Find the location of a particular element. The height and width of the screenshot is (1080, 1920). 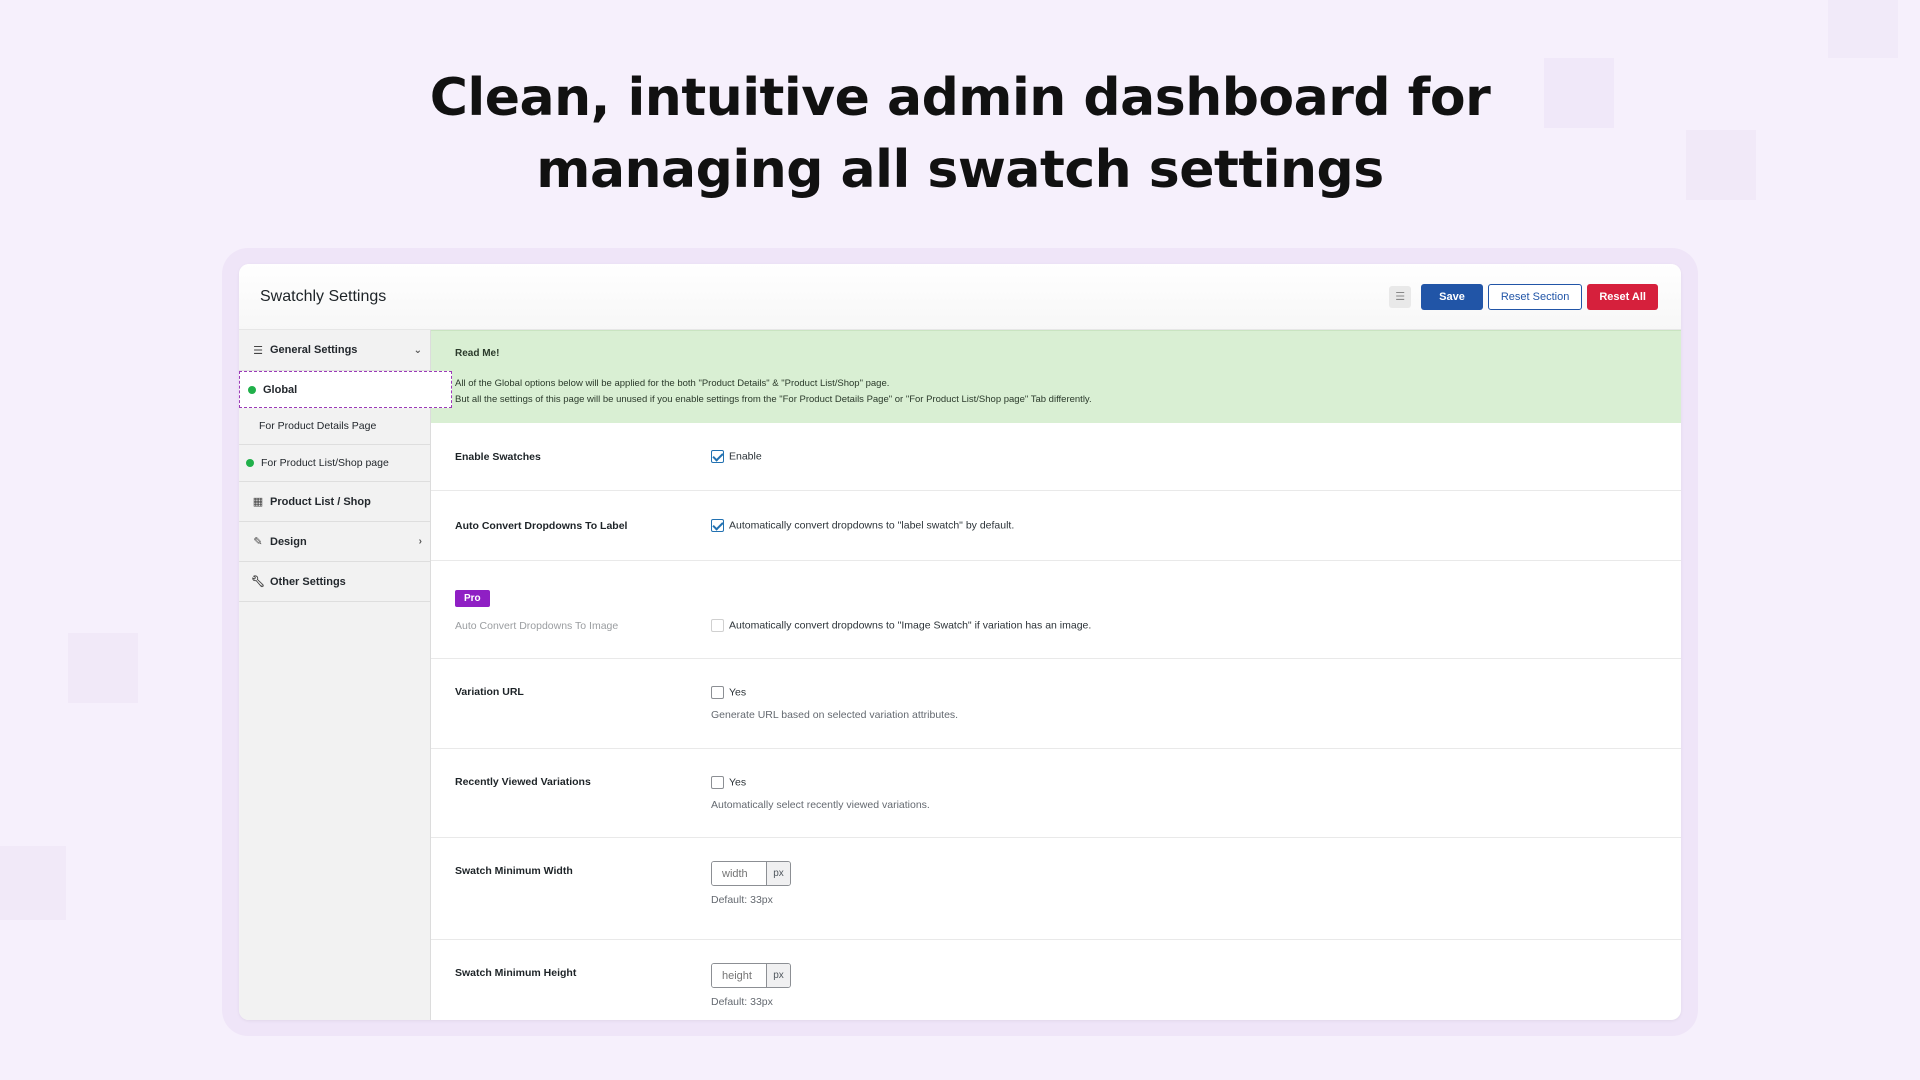

setting-label: Auto Convert Dropdowns To Label is located at coordinates (541, 525).